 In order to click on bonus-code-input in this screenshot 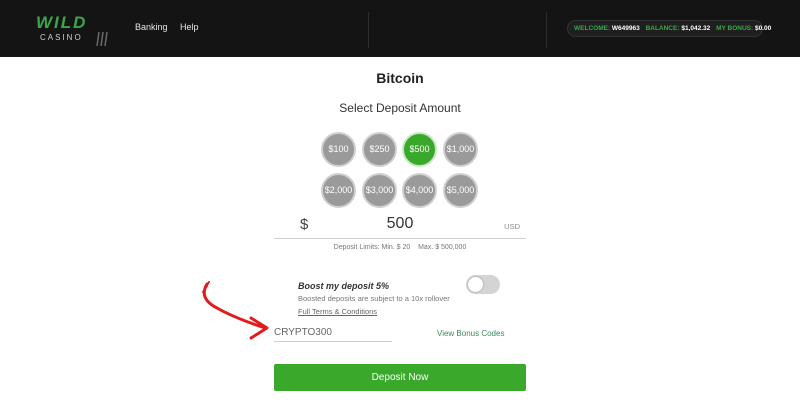, I will do `click(333, 333)`.